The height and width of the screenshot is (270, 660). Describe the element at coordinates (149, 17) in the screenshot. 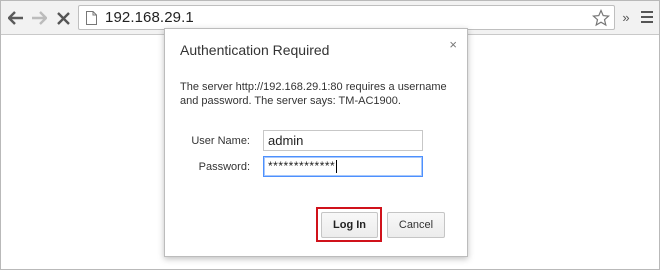

I see `url-text: 192.168.29.1` at that location.